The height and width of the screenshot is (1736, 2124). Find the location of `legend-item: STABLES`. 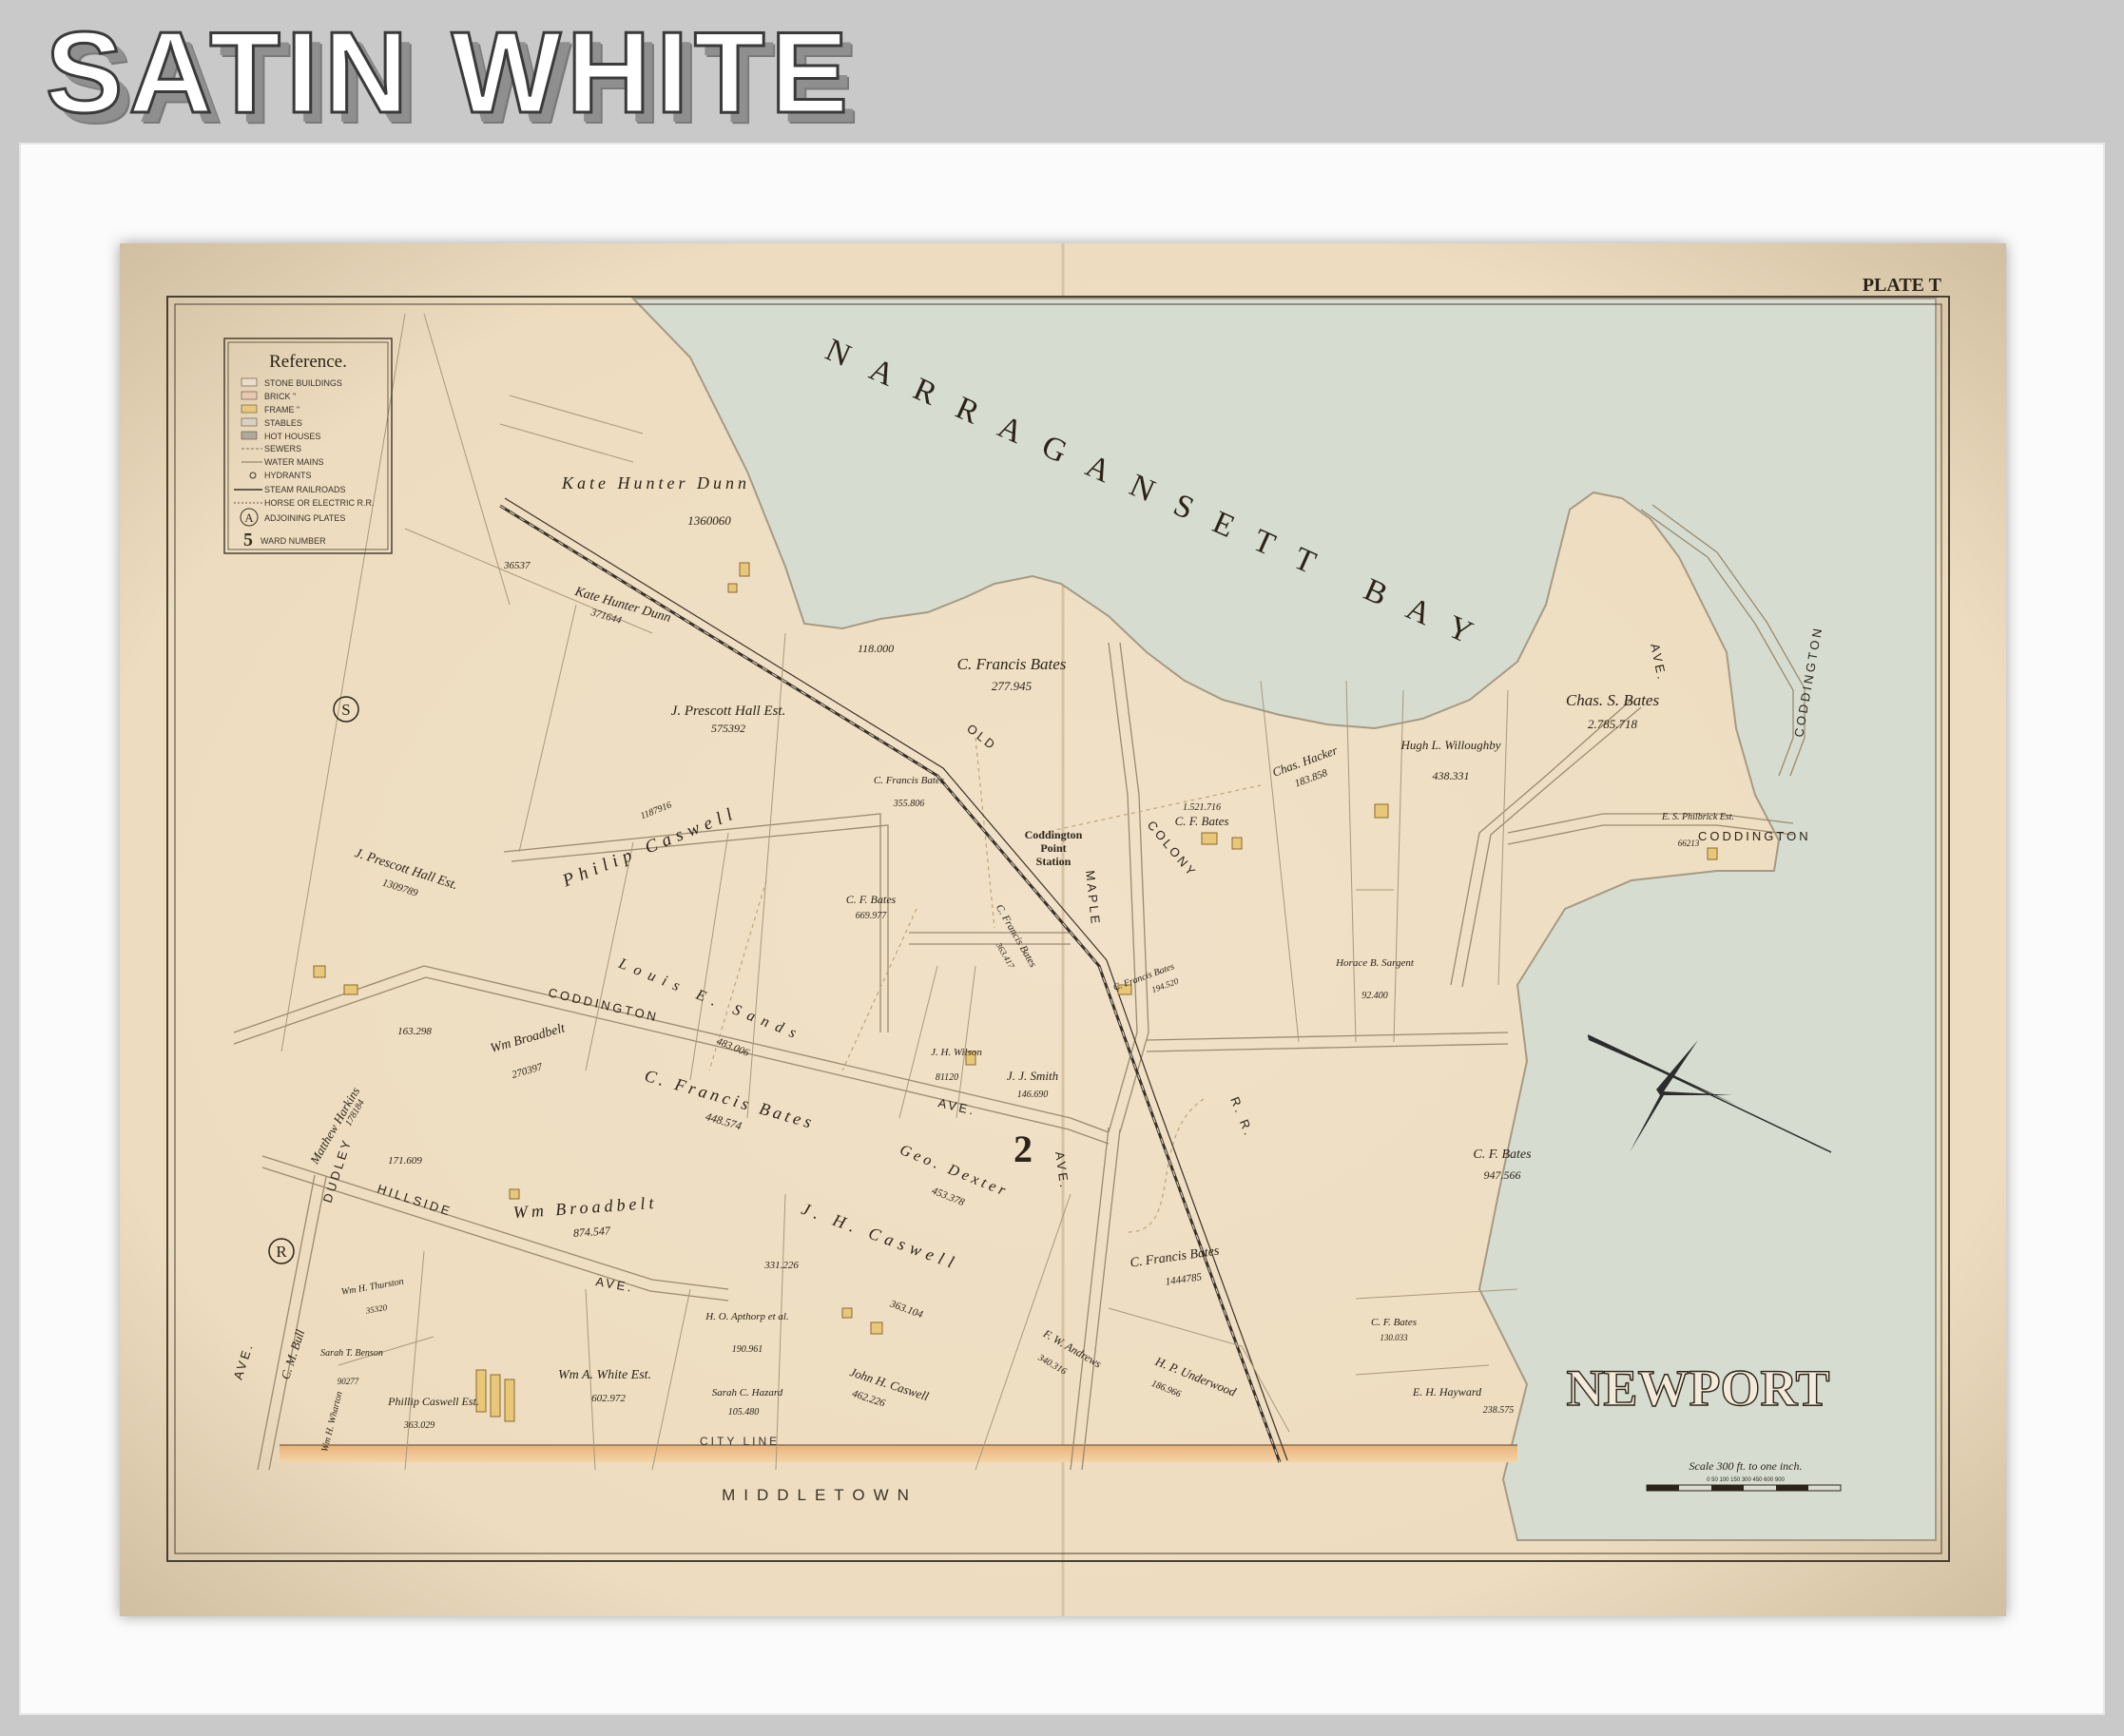

legend-item: STABLES is located at coordinates (283, 423).